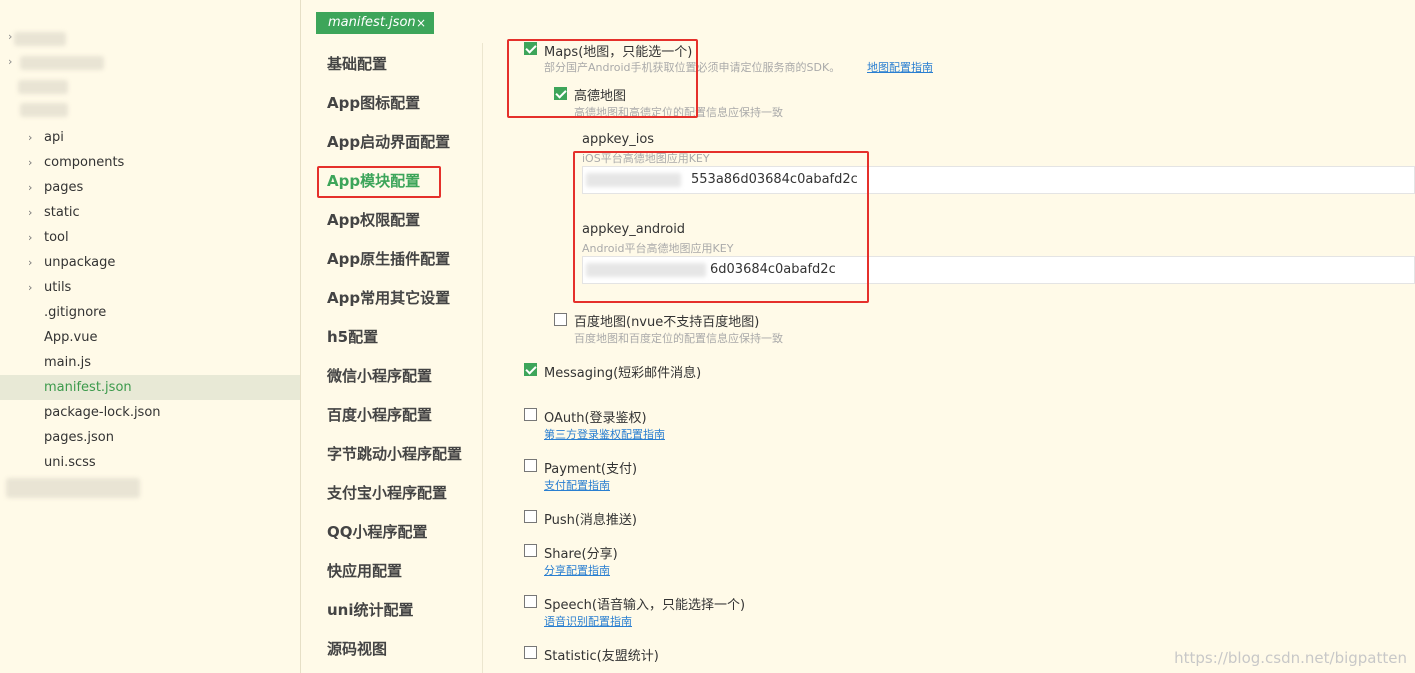  I want to click on baidu-map-checkbox, so click(560, 319).